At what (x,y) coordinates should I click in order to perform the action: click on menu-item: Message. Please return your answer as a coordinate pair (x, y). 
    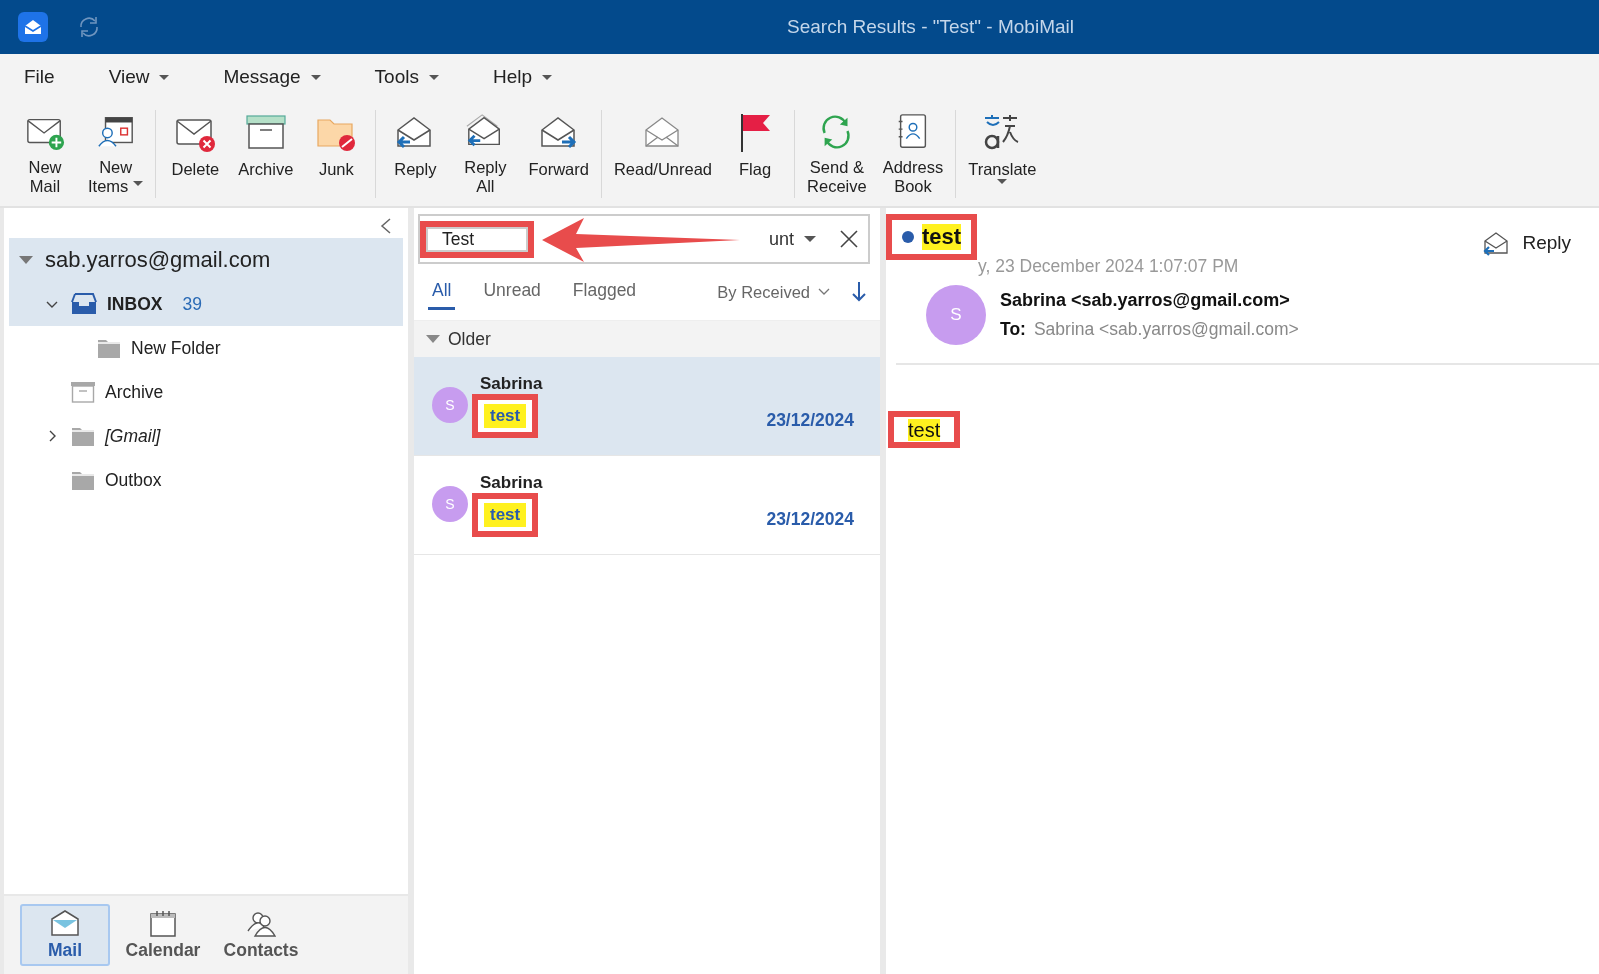
    Looking at the image, I should click on (272, 77).